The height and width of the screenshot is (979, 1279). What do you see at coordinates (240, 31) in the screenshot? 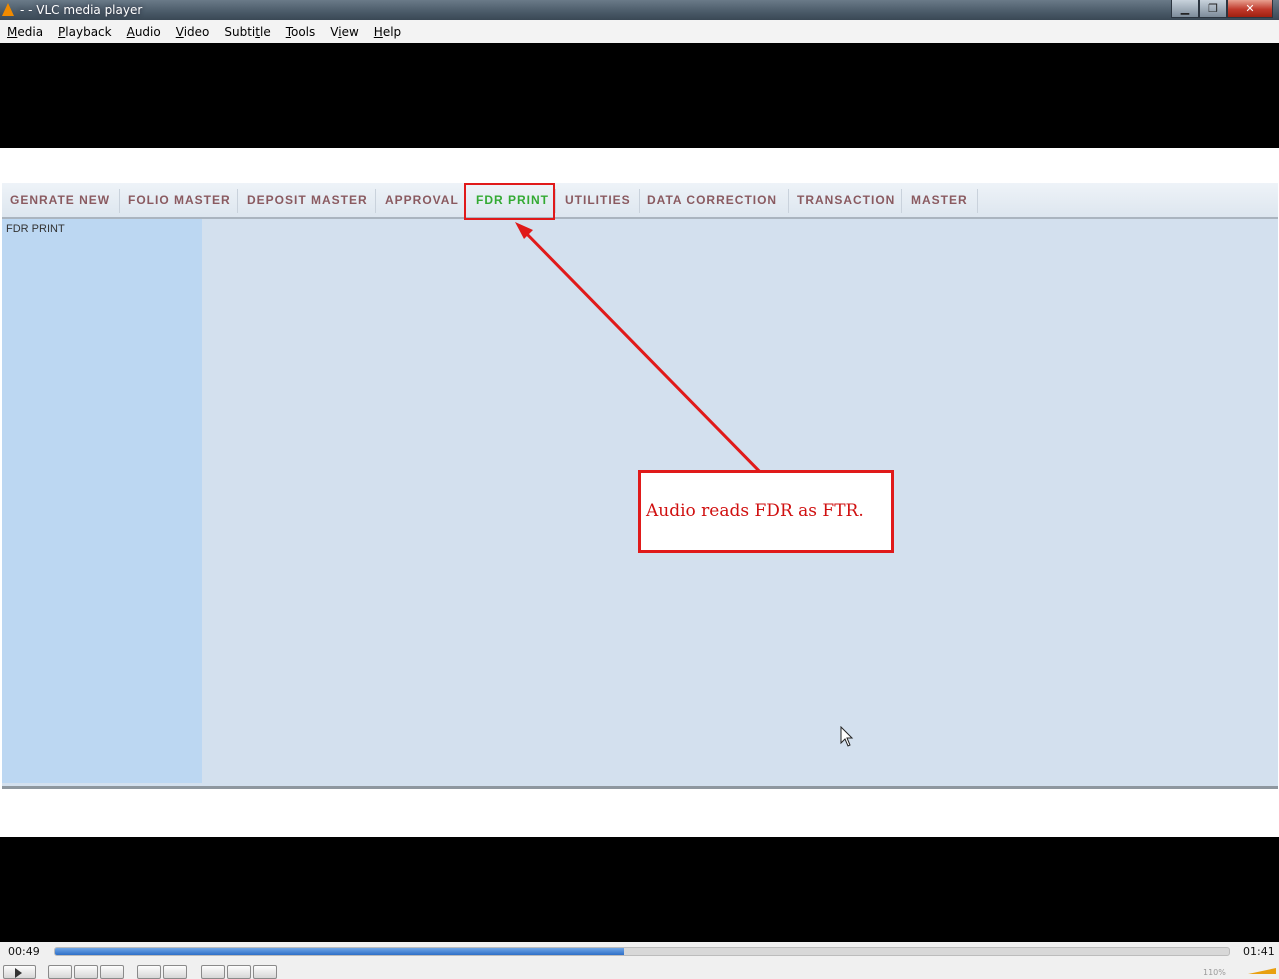
I see `menu-item-prefix: Subti` at bounding box center [240, 31].